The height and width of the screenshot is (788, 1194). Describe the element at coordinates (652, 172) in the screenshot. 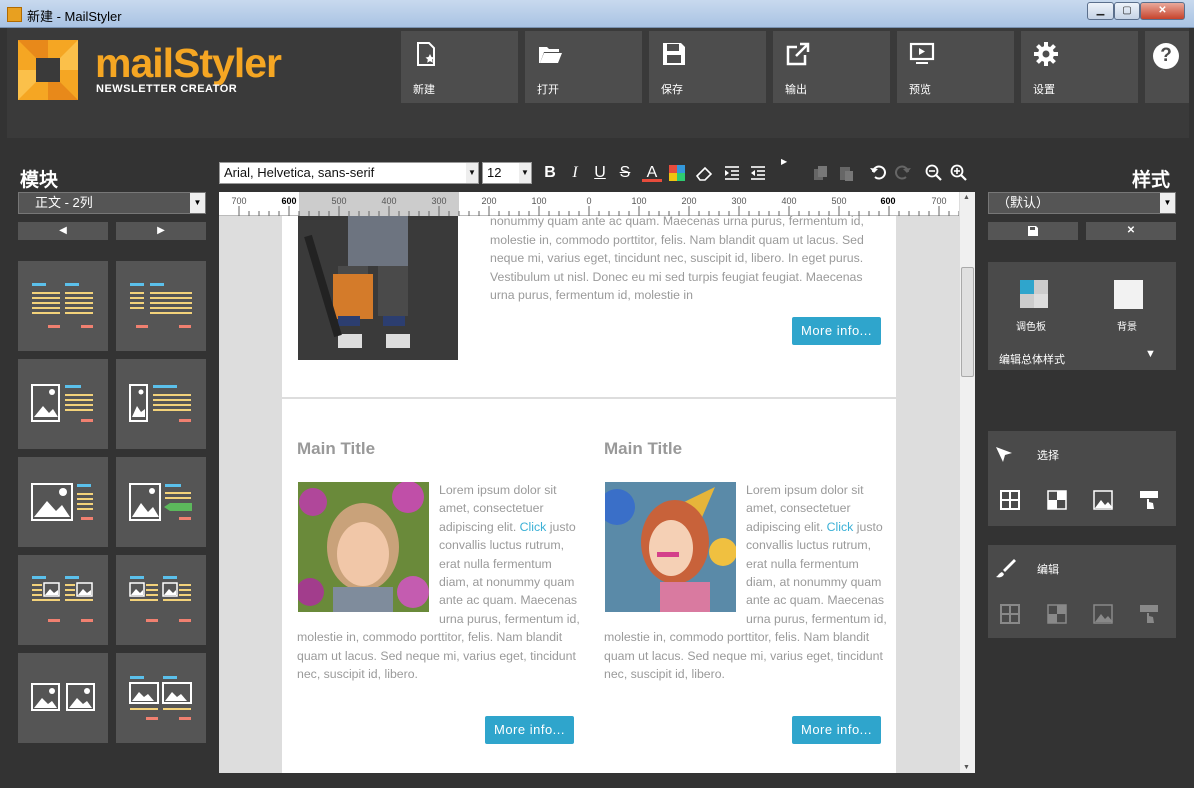

I see `text-color-button: A` at that location.